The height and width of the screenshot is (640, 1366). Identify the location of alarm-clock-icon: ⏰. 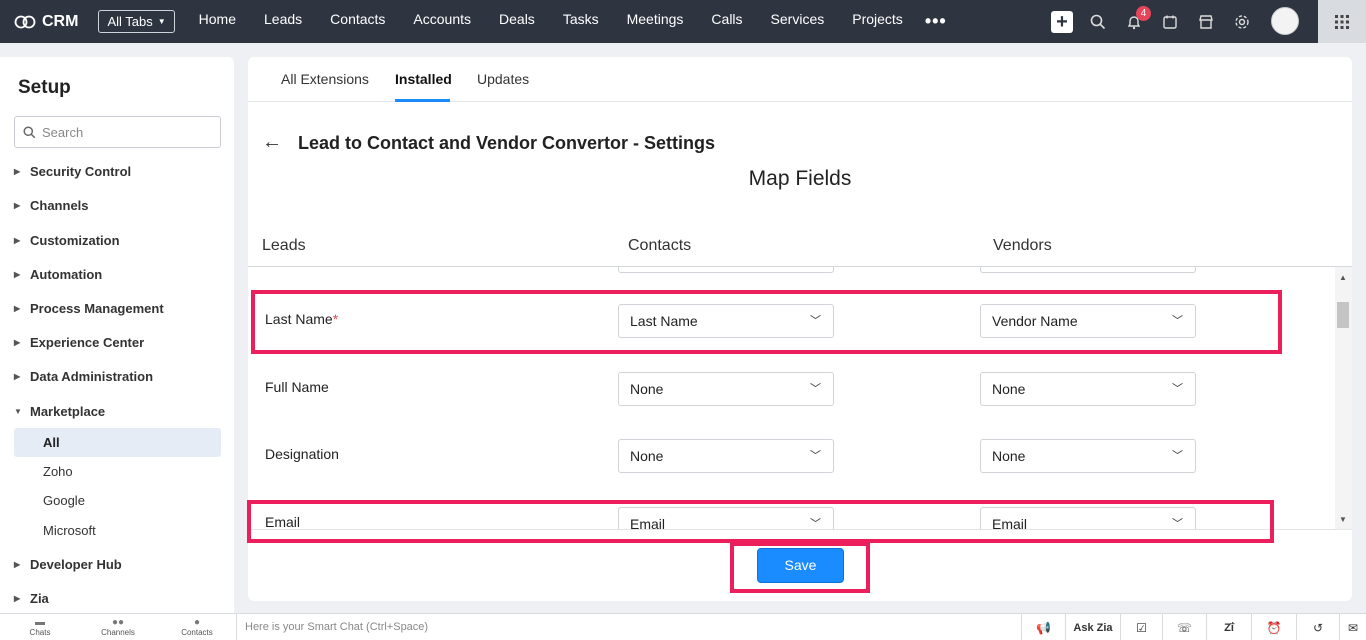
(1274, 627).